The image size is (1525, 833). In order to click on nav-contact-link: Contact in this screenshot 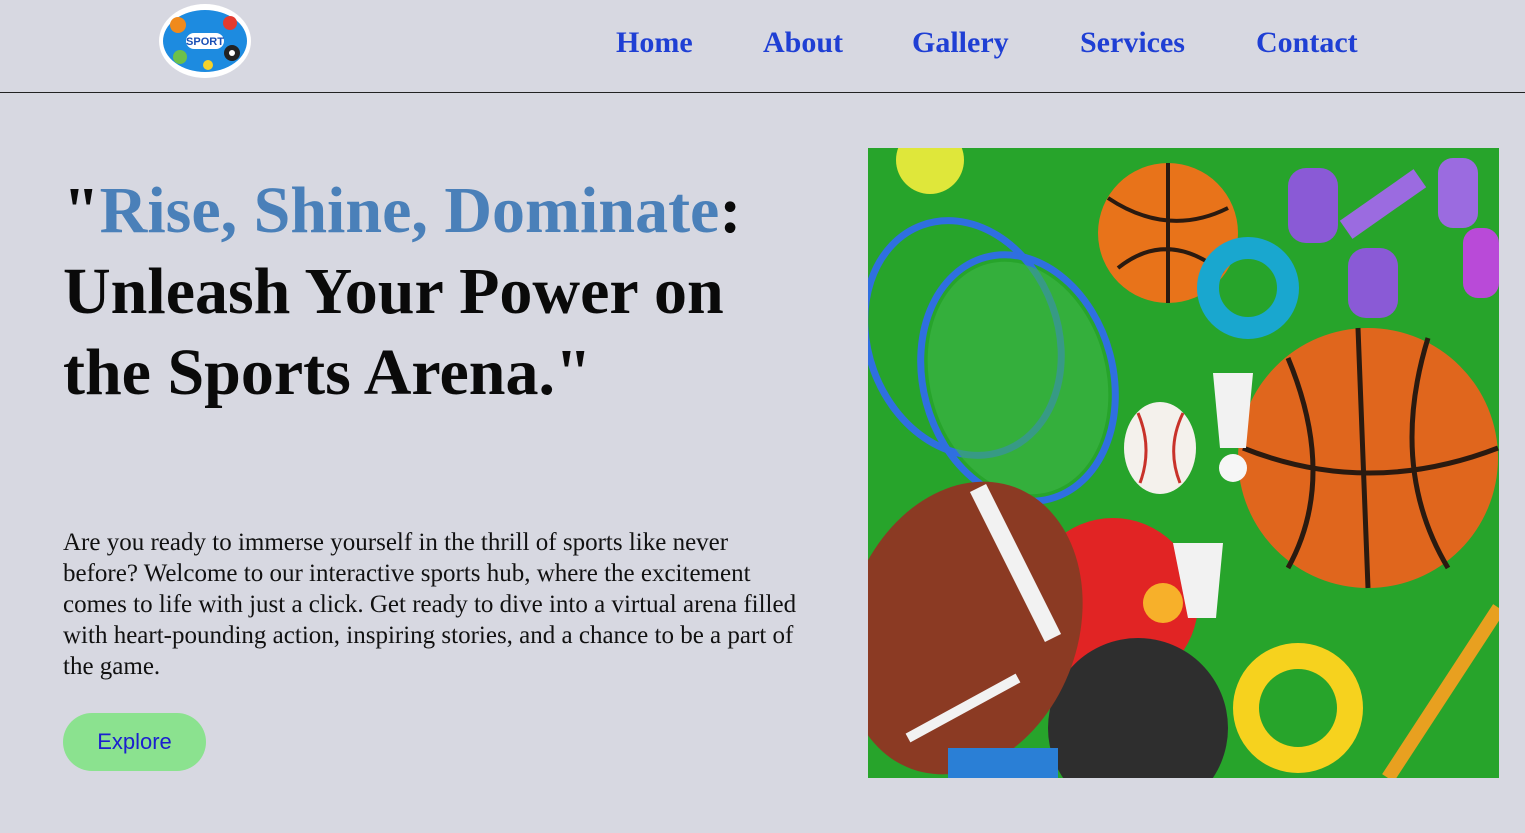, I will do `click(1307, 43)`.